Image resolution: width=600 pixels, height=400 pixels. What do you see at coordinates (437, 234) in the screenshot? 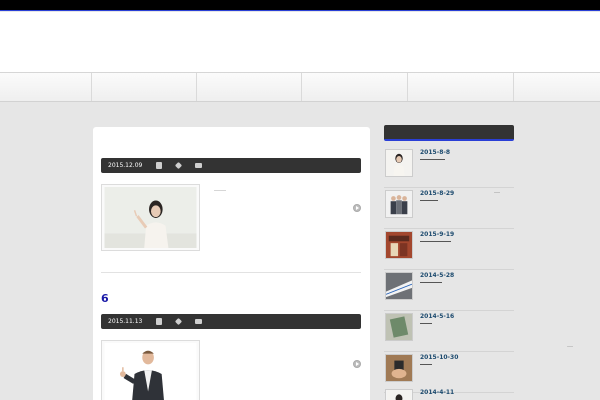
I see `sidebar-date: 2015-9-19` at bounding box center [437, 234].